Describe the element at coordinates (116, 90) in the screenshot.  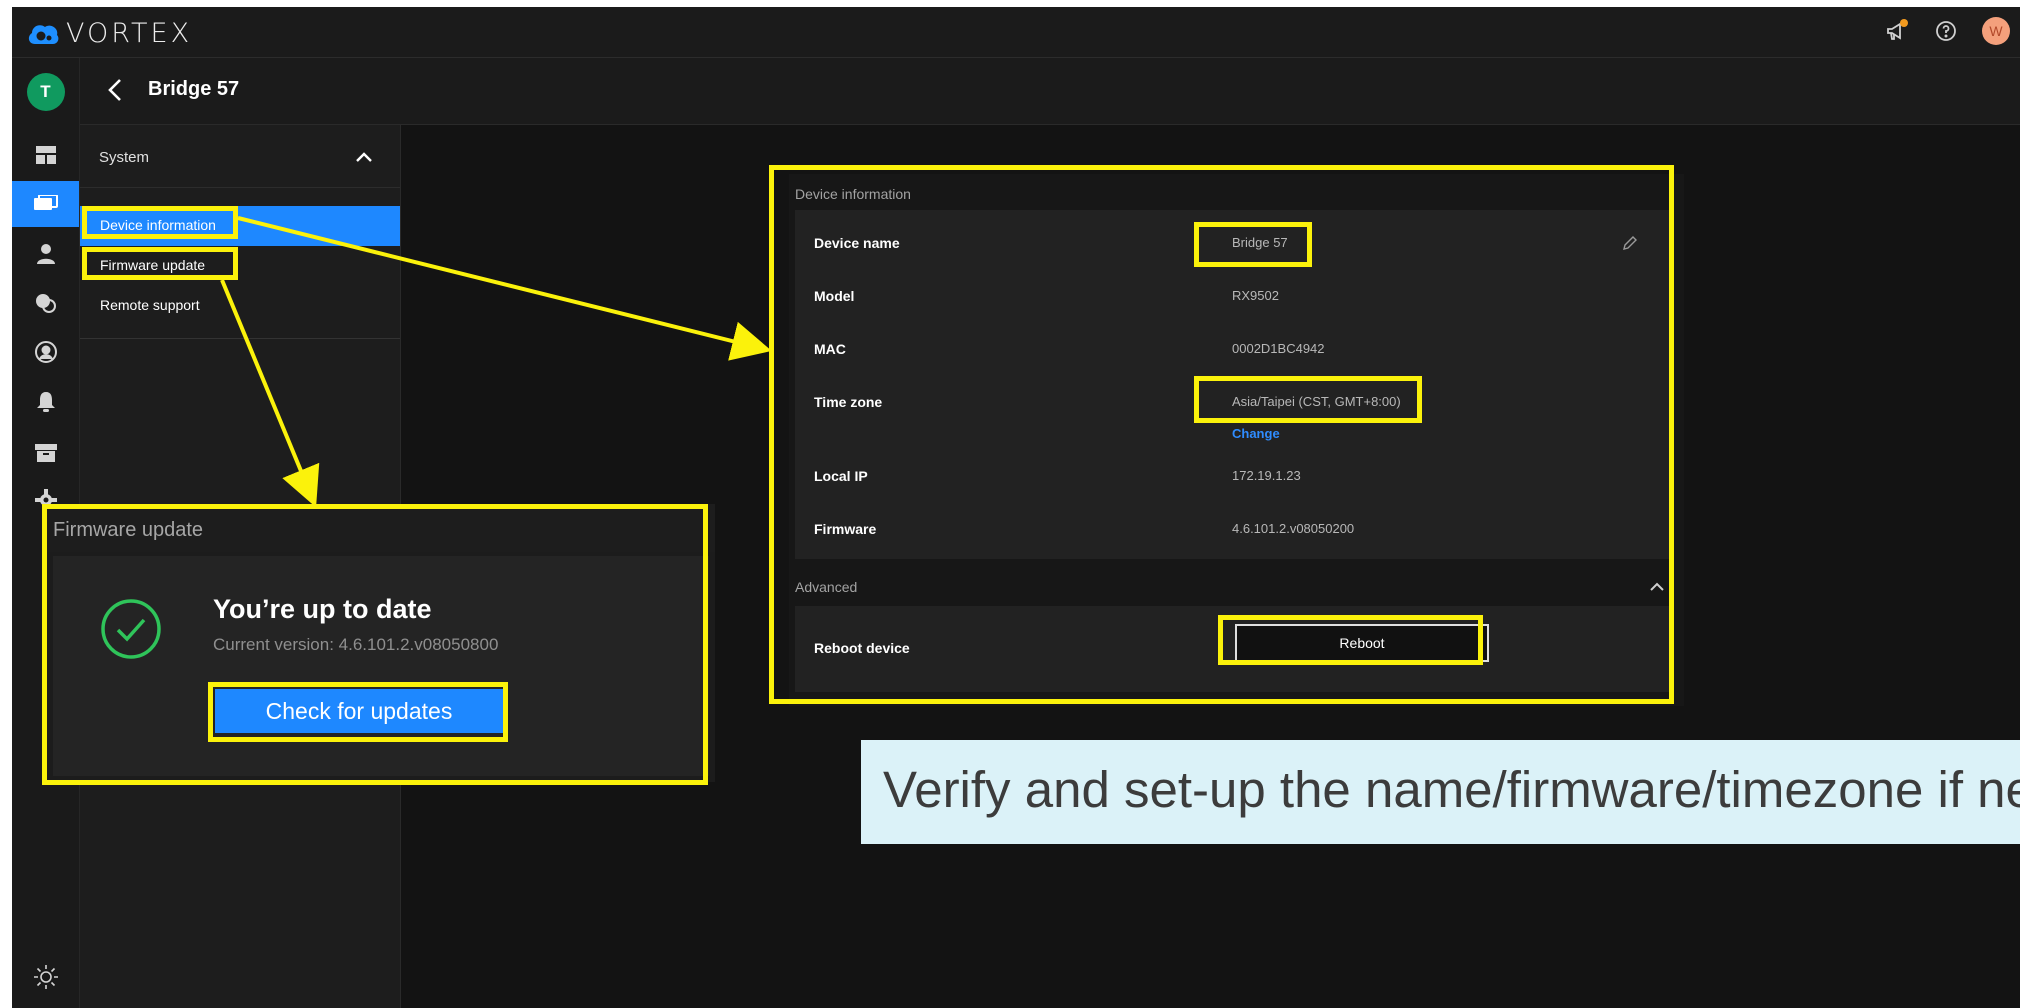
I see `back-arrow-icon` at that location.